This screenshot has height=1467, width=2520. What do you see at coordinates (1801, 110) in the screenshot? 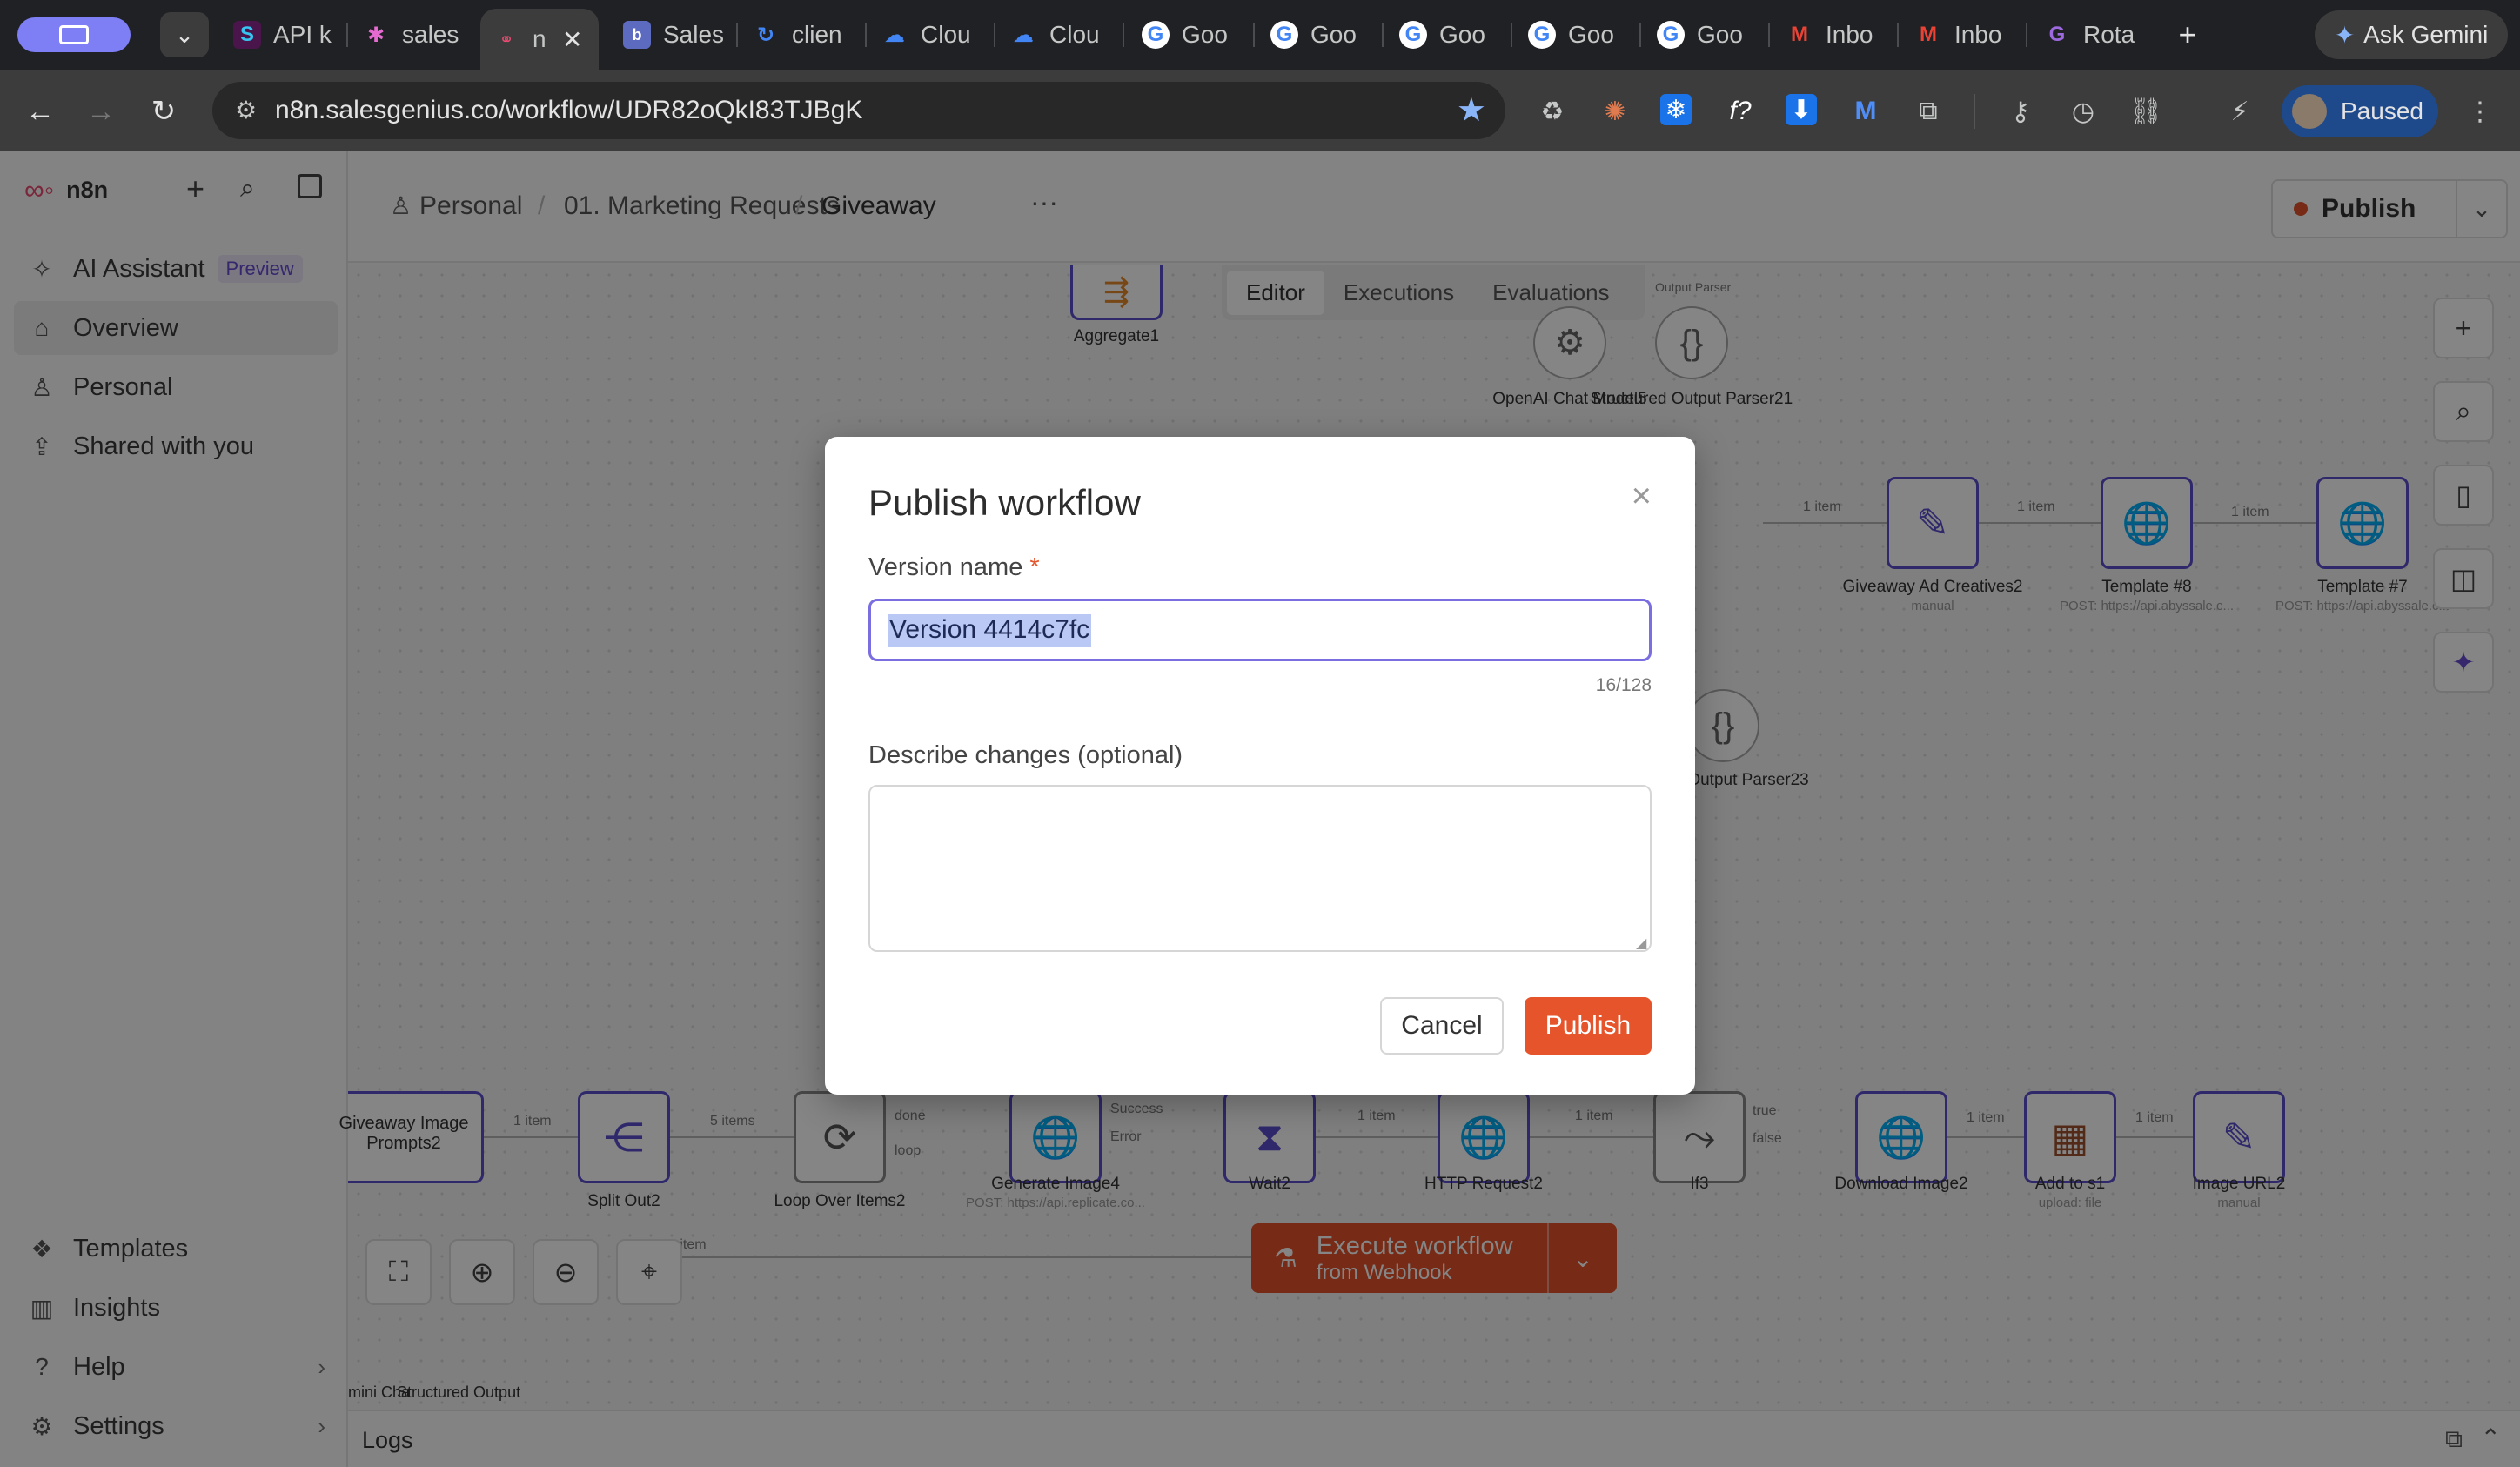
I see `download-icon: ⬇` at bounding box center [1801, 110].